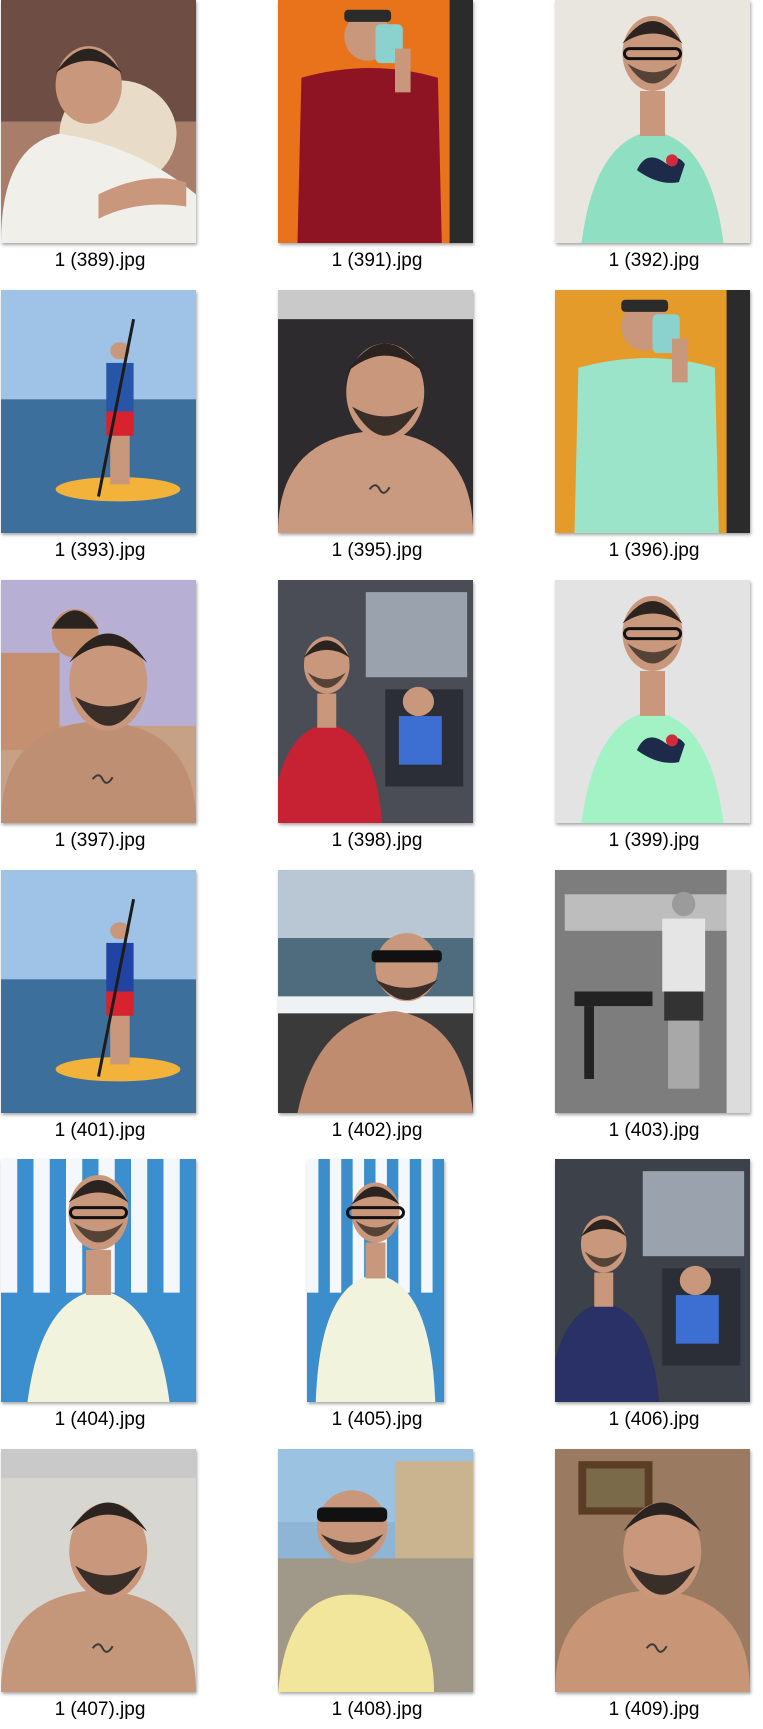 Image resolution: width=763 pixels, height=1729 pixels. What do you see at coordinates (377, 261) in the screenshot?
I see `file-name: 1 (391).jpg` at bounding box center [377, 261].